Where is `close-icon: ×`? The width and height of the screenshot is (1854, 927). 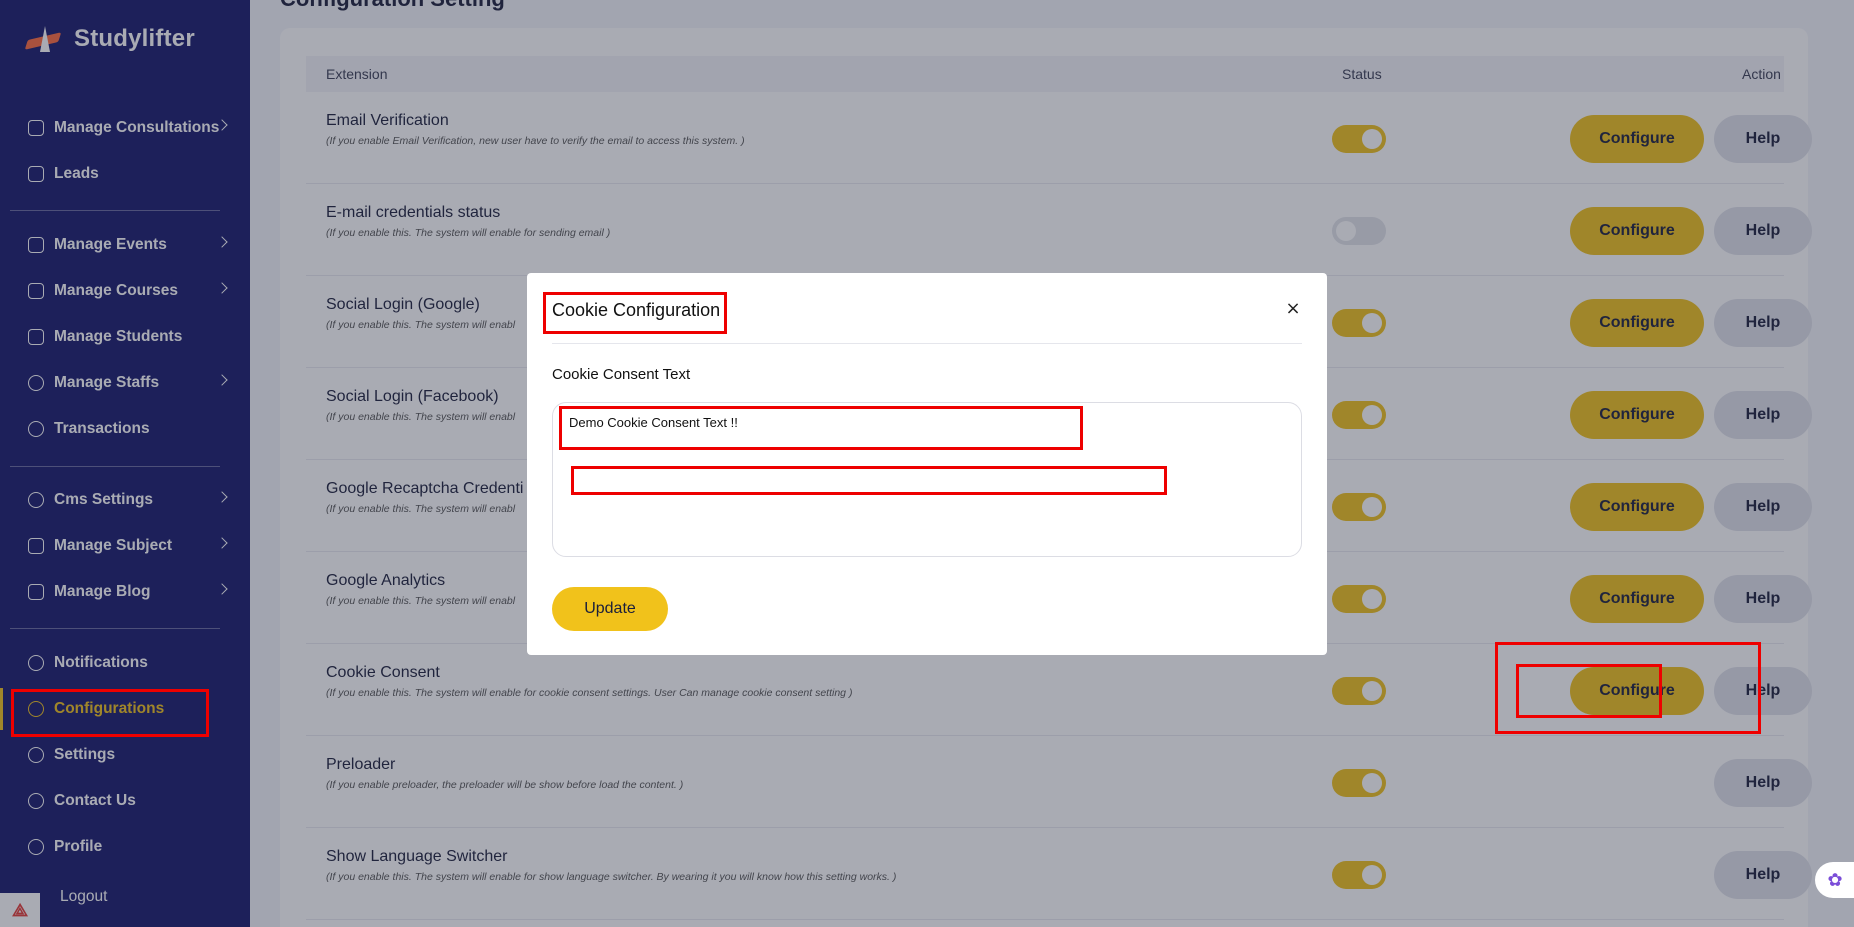 close-icon: × is located at coordinates (1293, 309).